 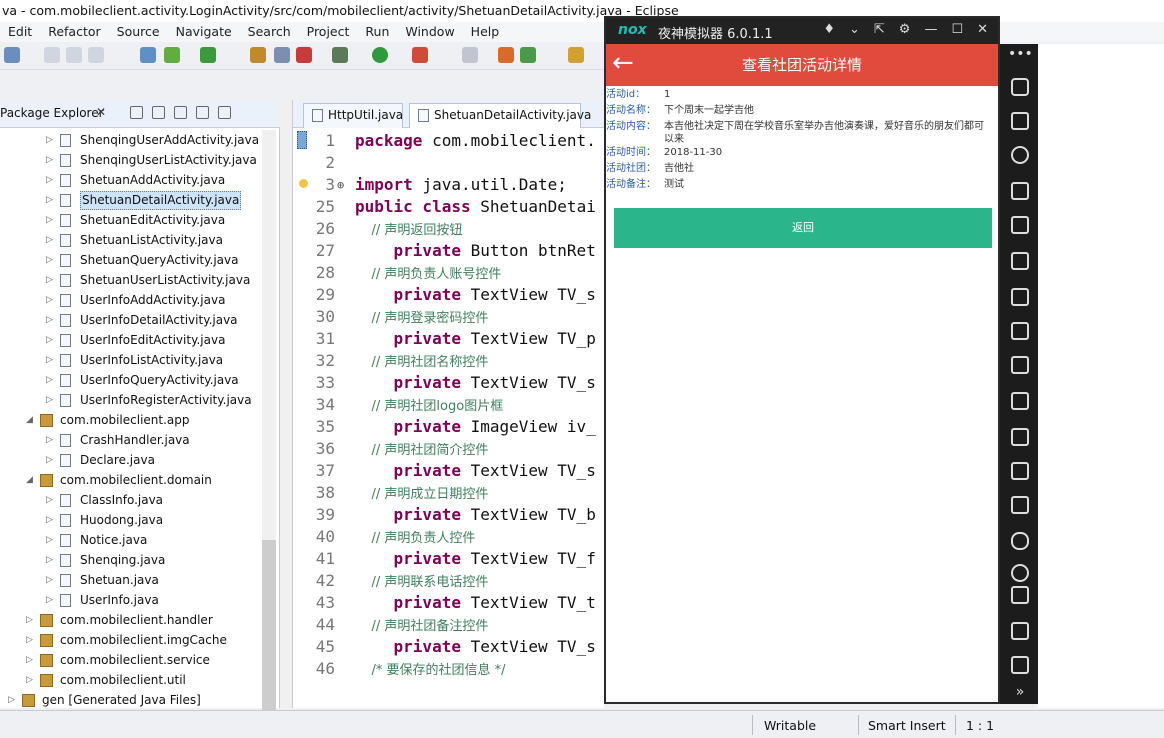 I want to click on menu-icon, so click(x=1020, y=505).